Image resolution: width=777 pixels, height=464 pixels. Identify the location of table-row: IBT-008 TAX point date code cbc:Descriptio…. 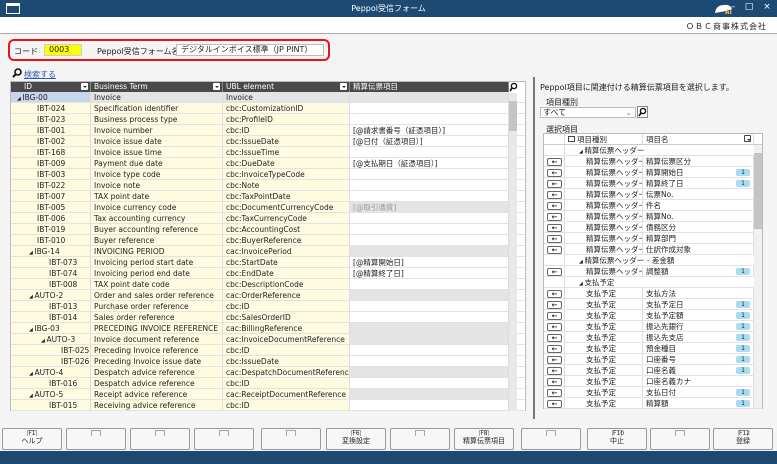
(268, 284).